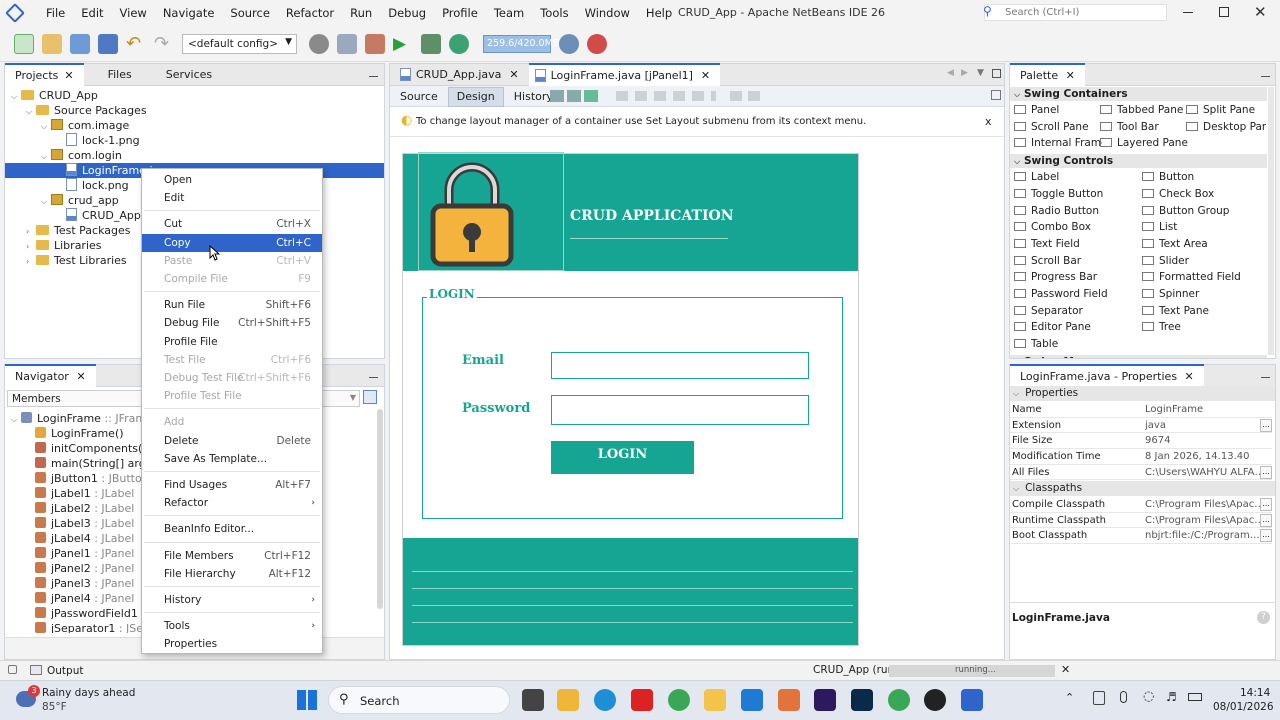 The width and height of the screenshot is (1280, 720). I want to click on palette-item-label: Label, so click(1078, 177).